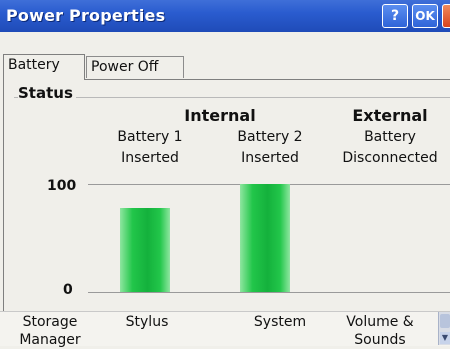  I want to click on external-battery-name: Battery, so click(390, 137).